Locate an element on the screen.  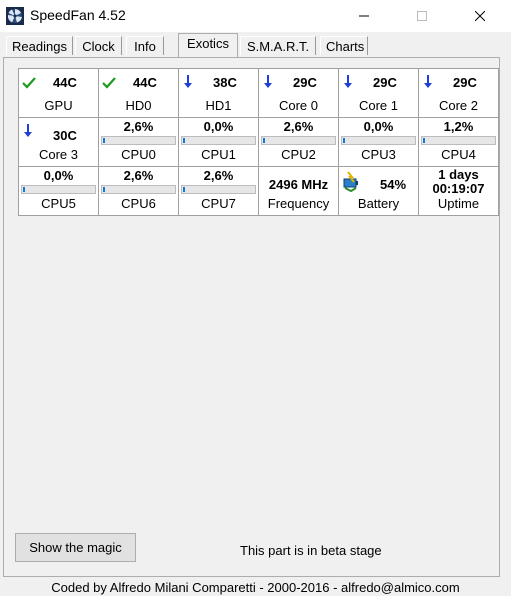
tab-clock: Clock is located at coordinates (98, 45).